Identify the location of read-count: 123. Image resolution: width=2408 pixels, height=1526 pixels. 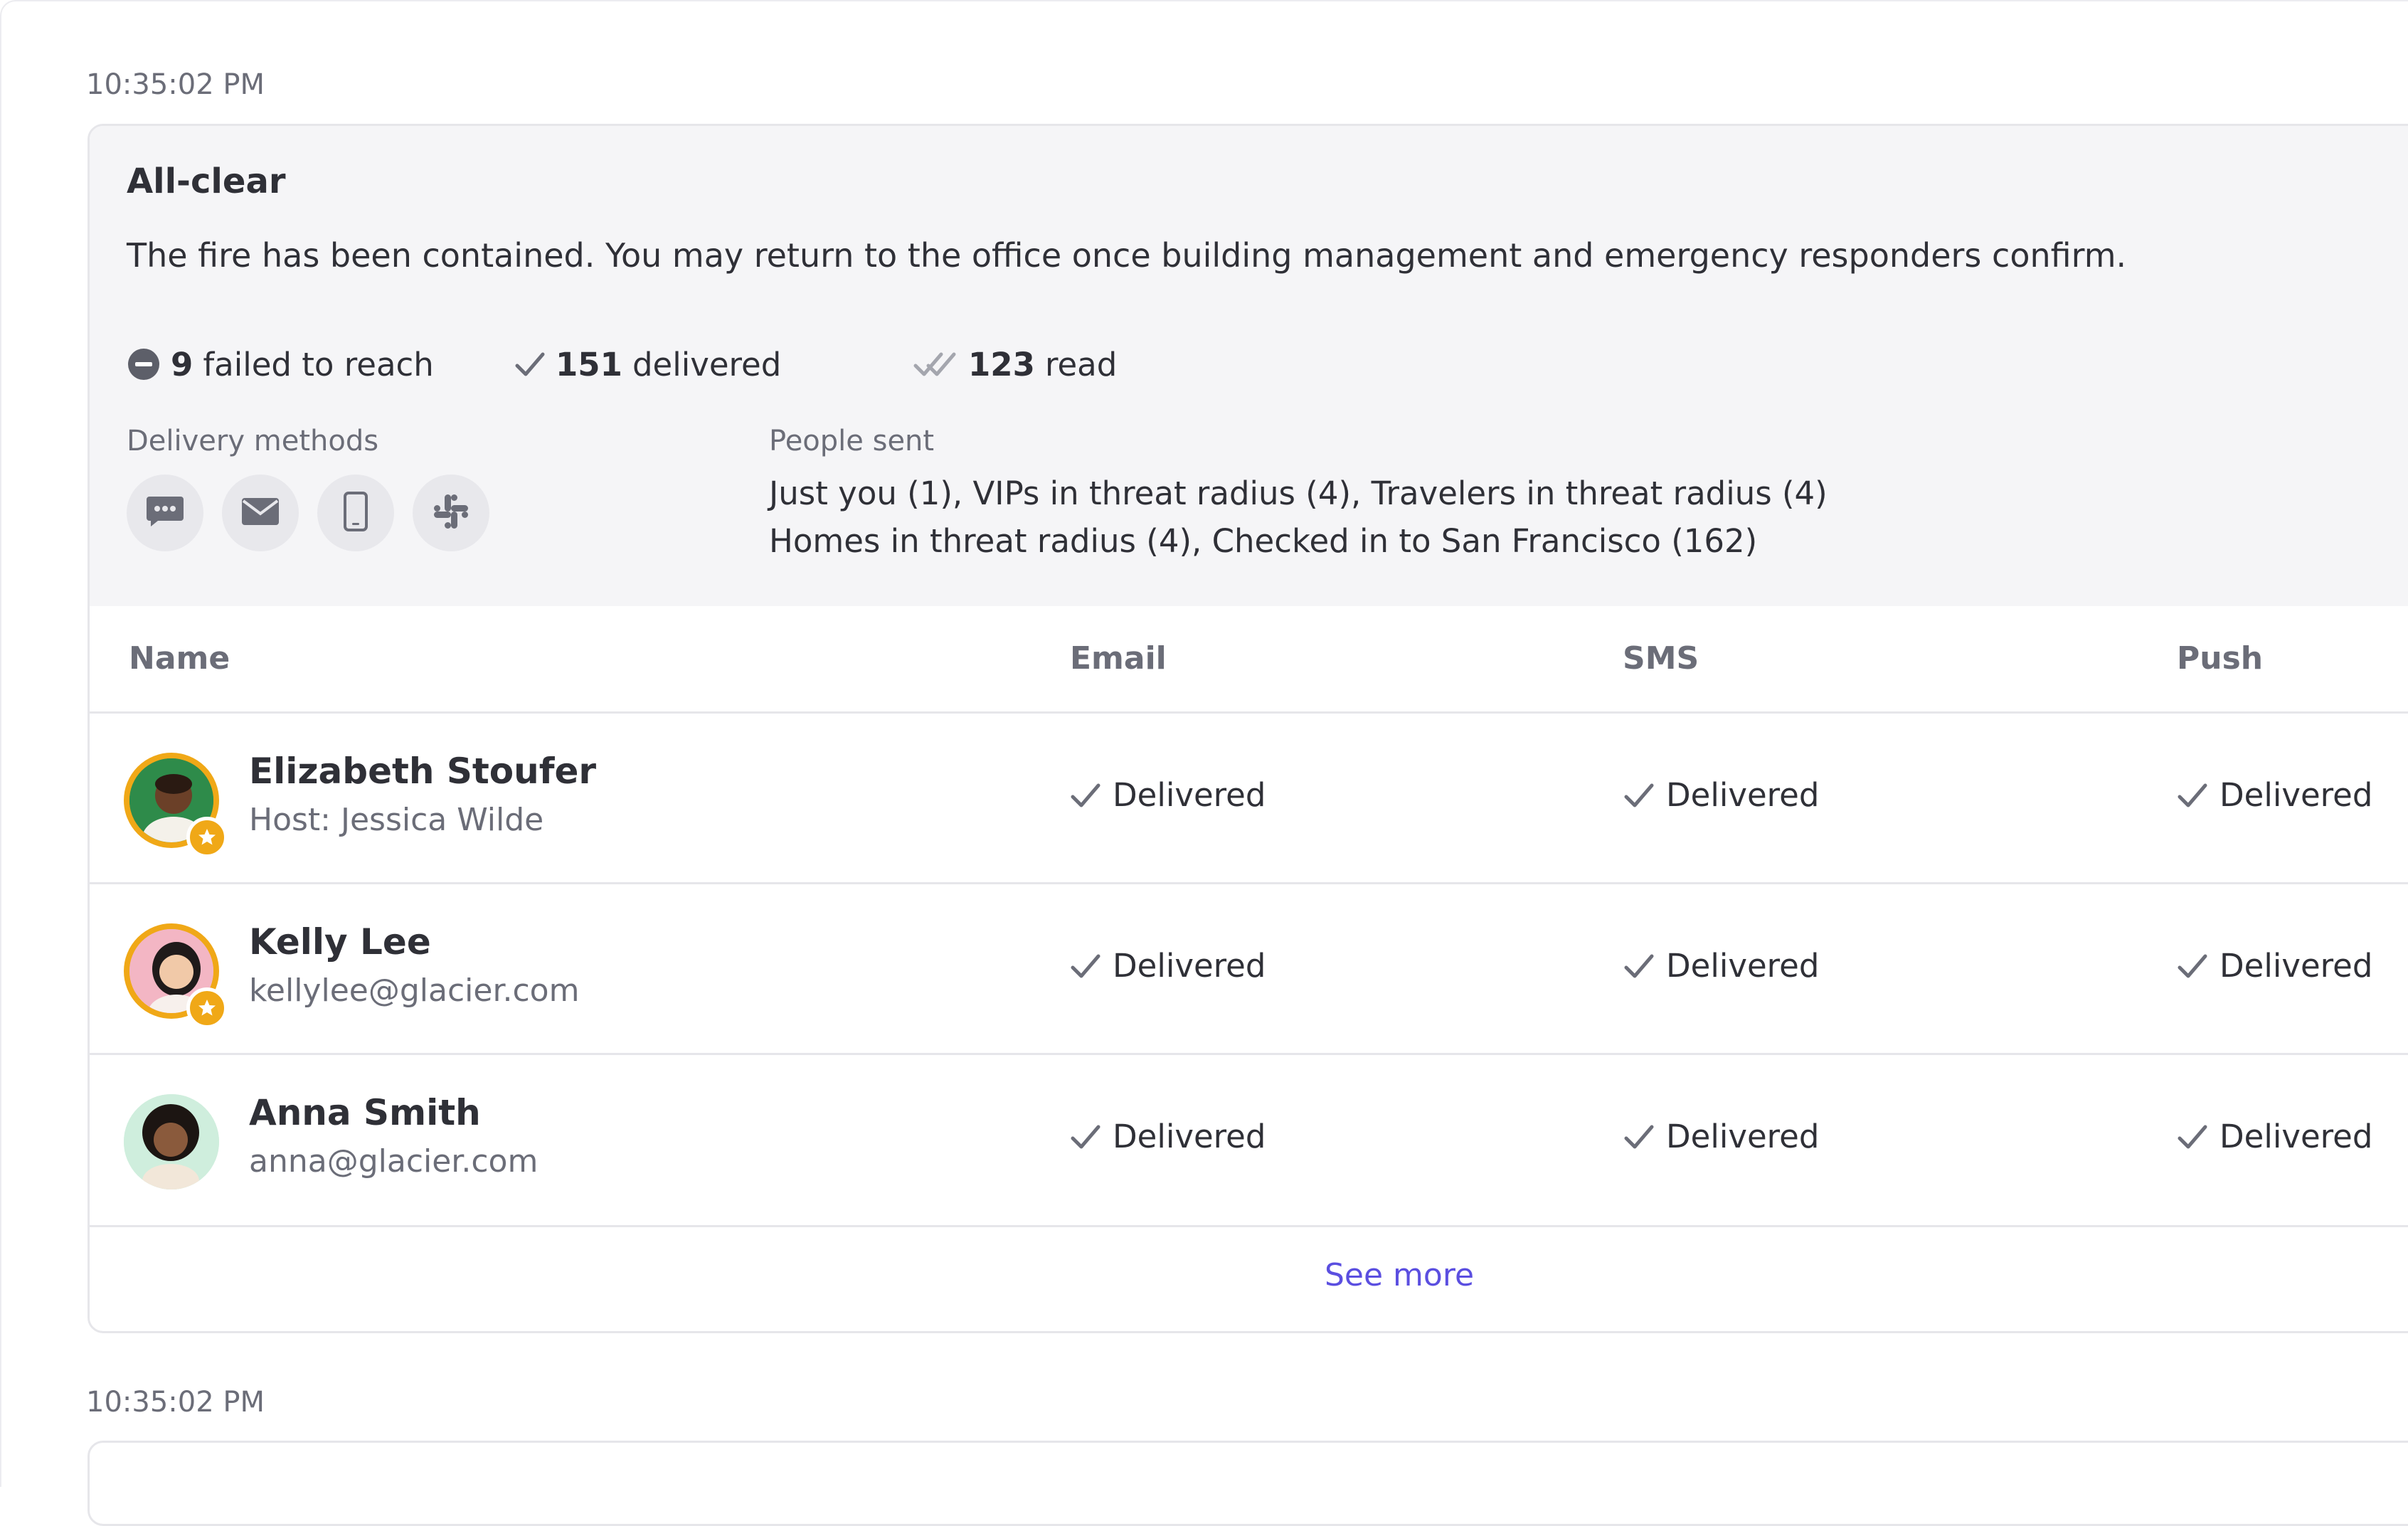
(1001, 364).